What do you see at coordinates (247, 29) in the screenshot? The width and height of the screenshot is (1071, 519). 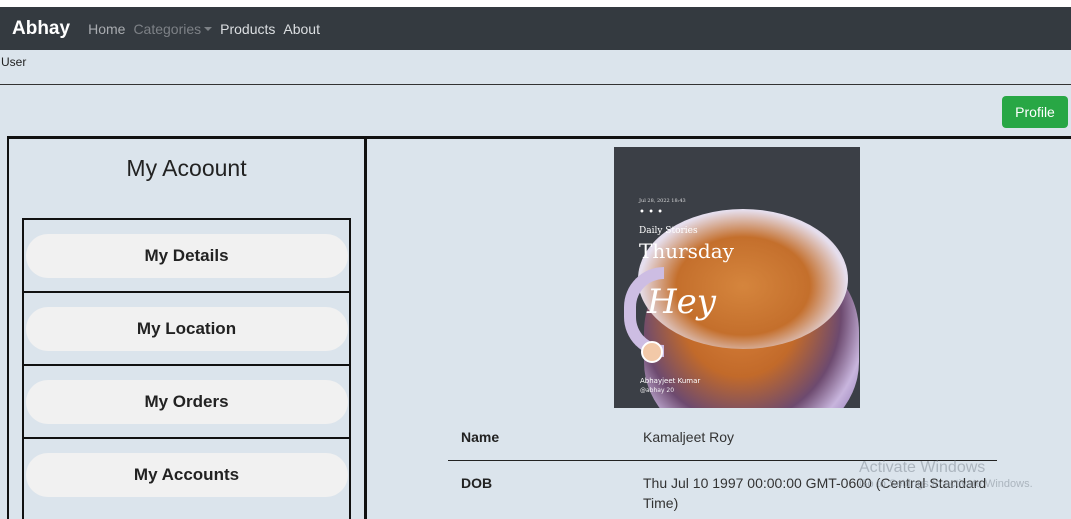 I see `nav-products-link: Products` at bounding box center [247, 29].